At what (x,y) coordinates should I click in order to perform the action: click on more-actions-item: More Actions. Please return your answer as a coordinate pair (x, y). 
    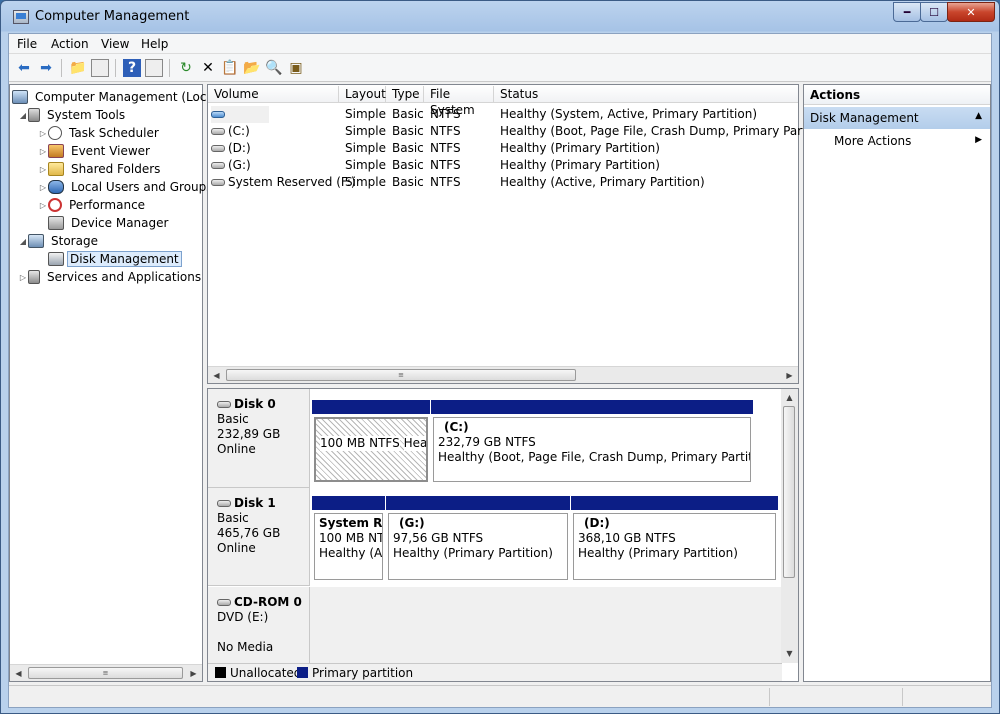
    Looking at the image, I should click on (872, 141).